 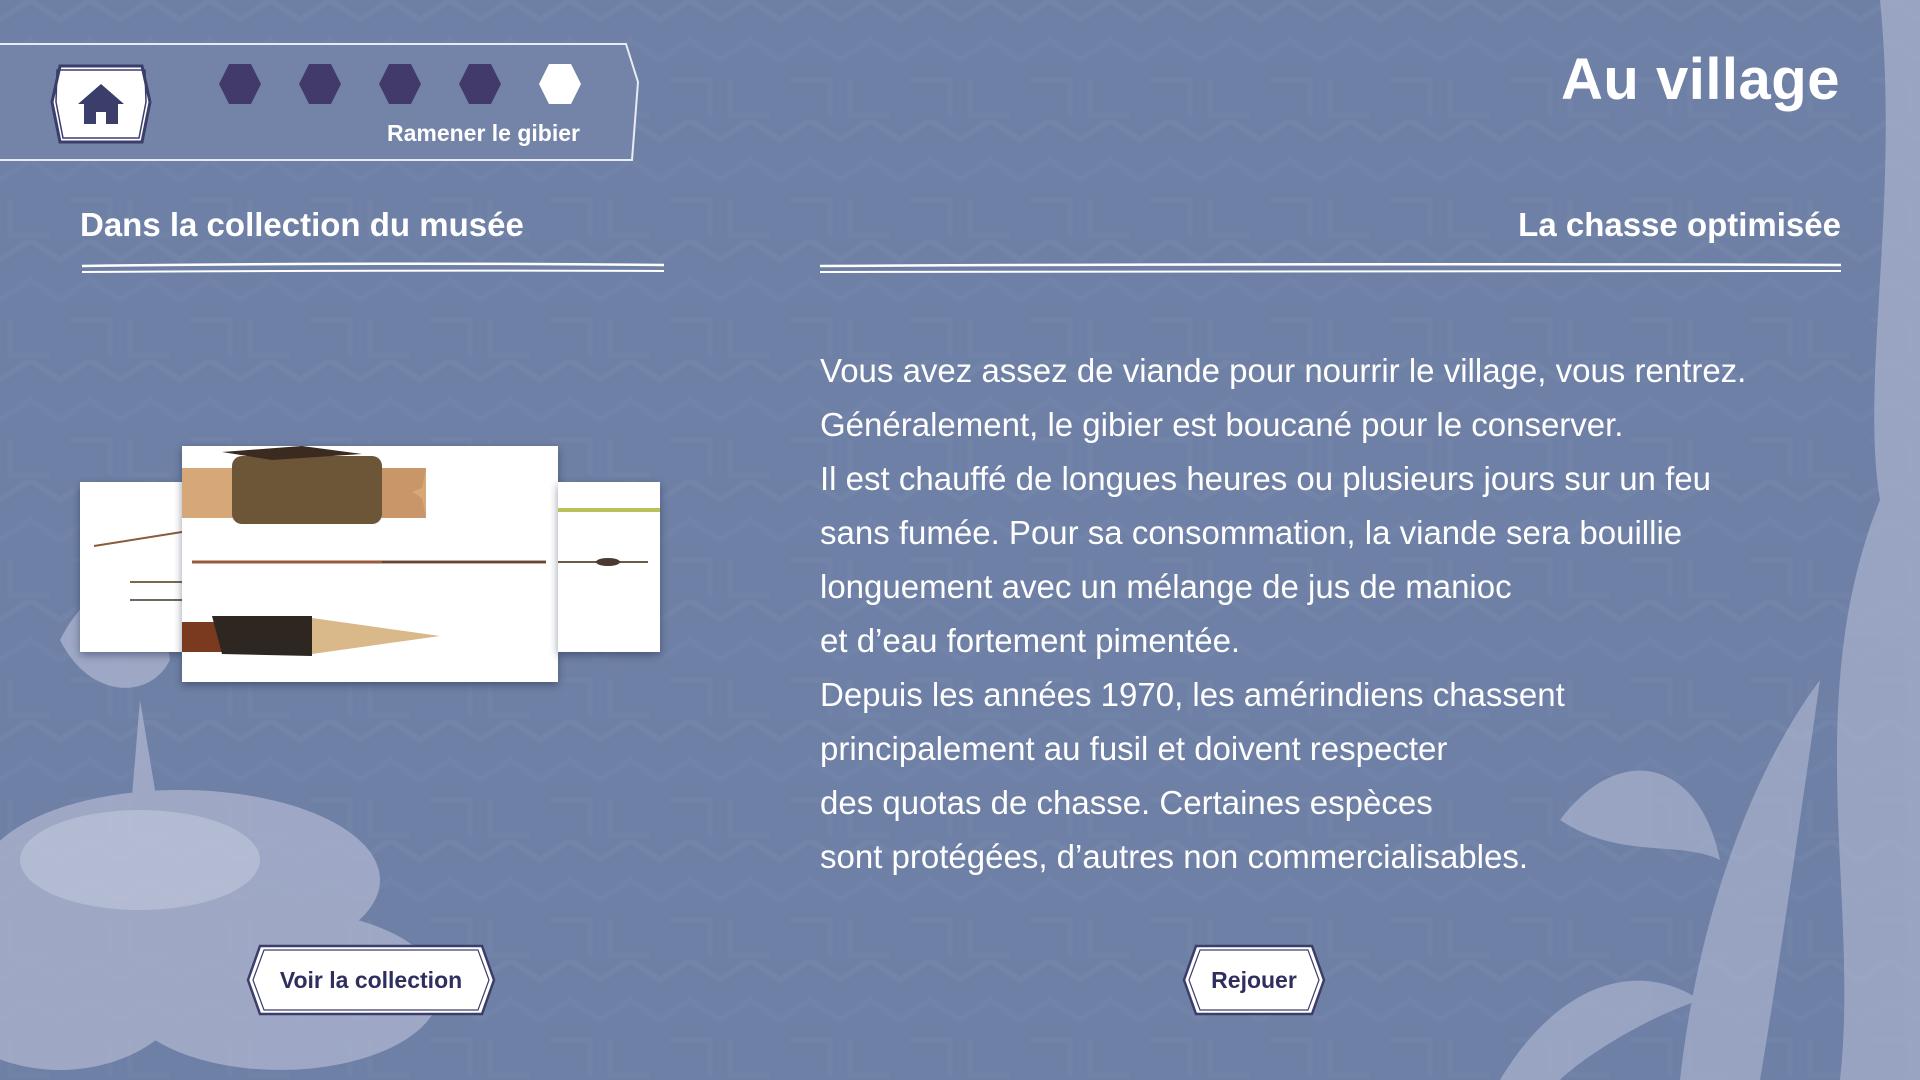 I want to click on collection-title-rule, so click(x=373, y=267).